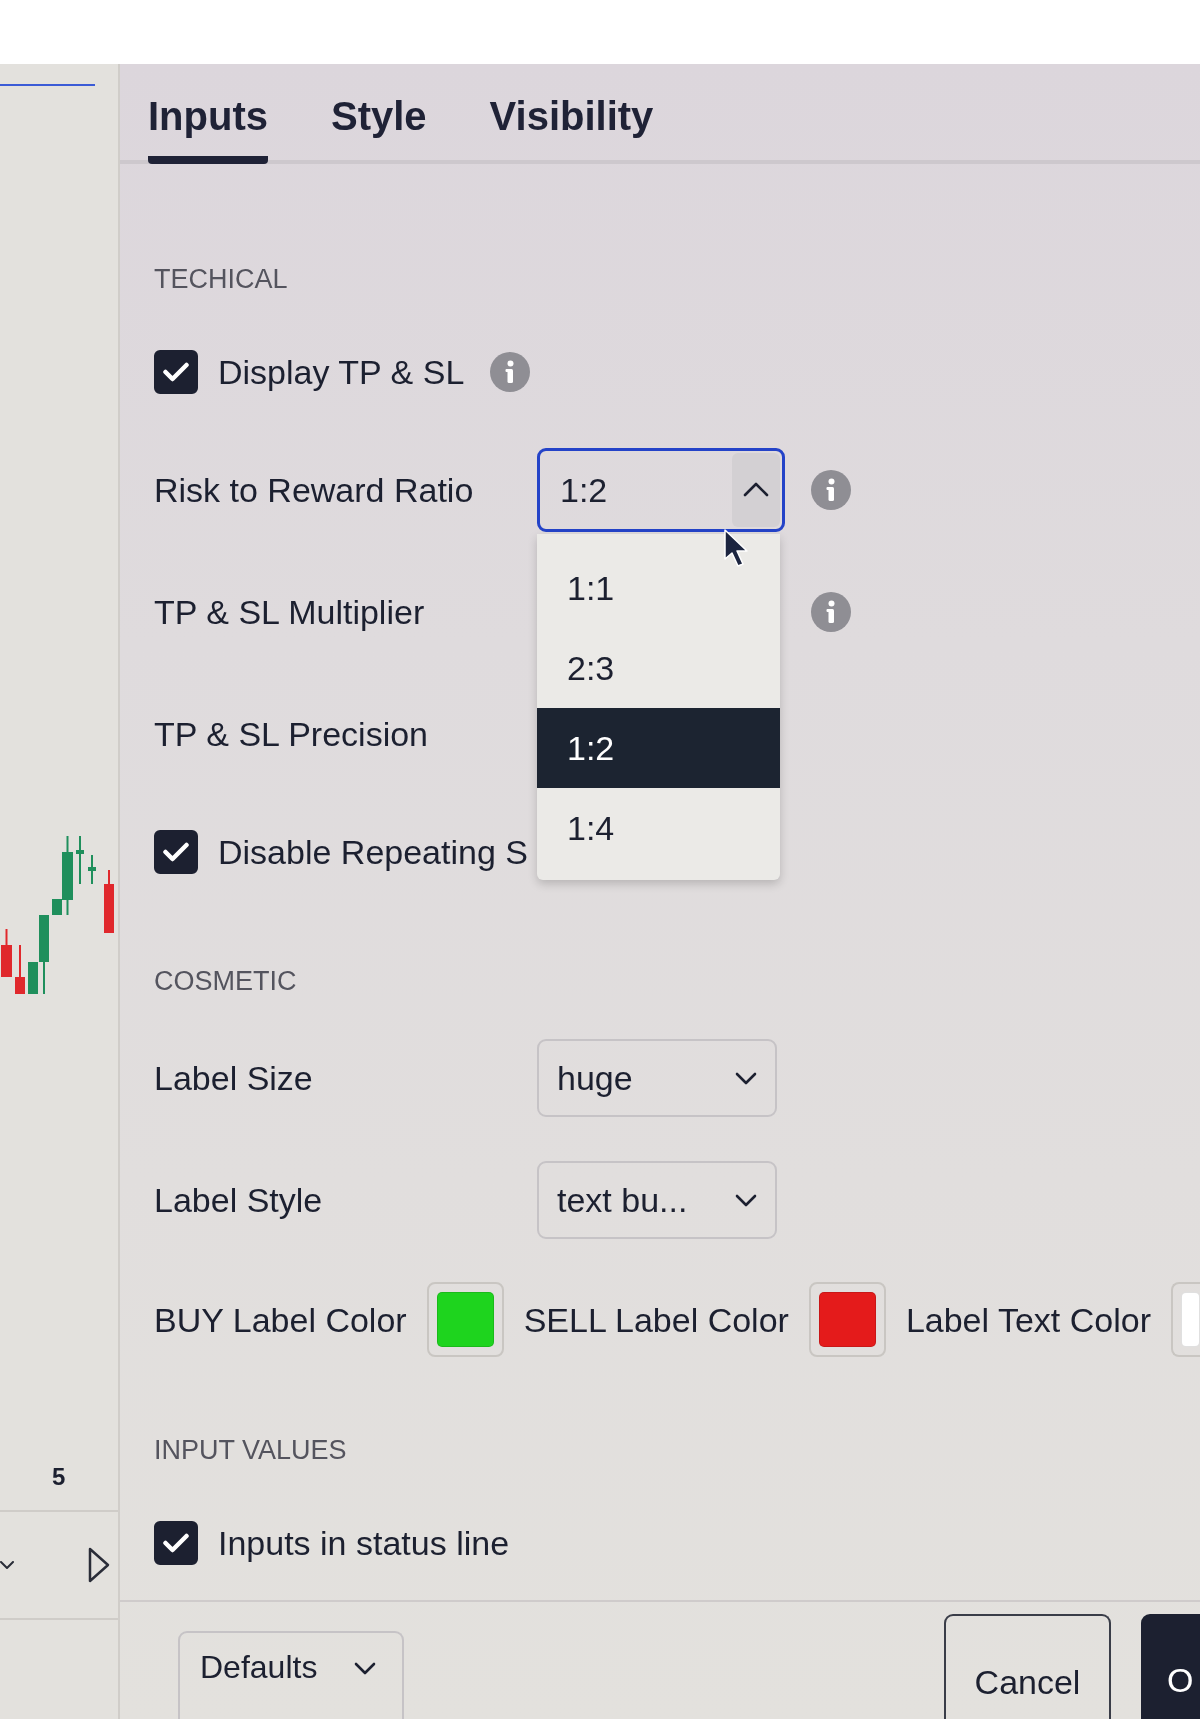 The height and width of the screenshot is (1719, 1200). I want to click on select-field: huge, so click(657, 1078).